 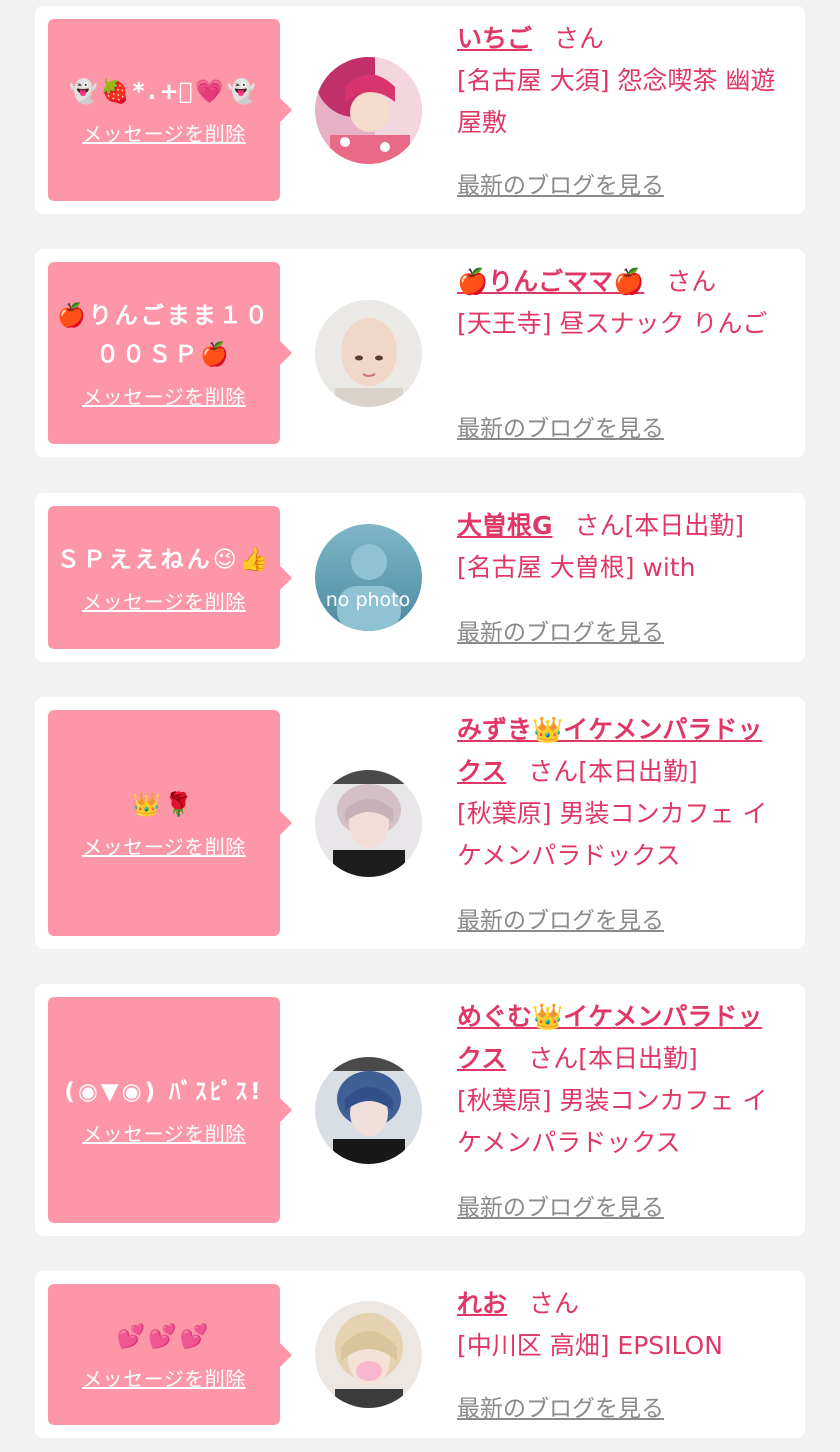 I want to click on message-text: (◉▼◉) ﾊﾞｽﾋﾟｽ!, so click(x=164, y=1092).